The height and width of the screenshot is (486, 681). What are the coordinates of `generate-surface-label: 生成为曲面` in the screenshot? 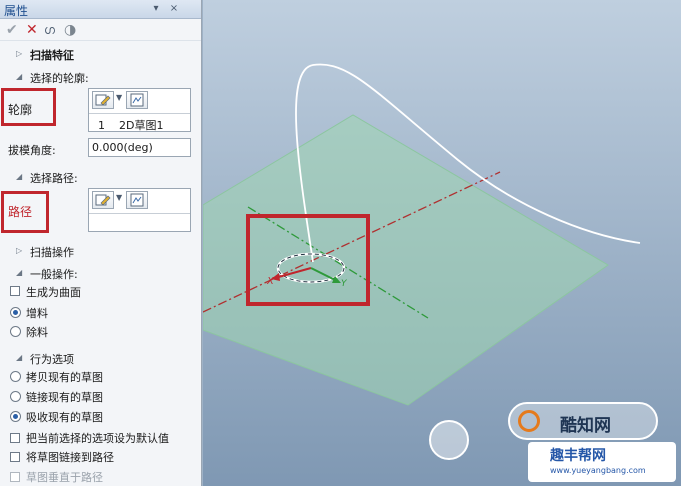 It's located at (53, 292).